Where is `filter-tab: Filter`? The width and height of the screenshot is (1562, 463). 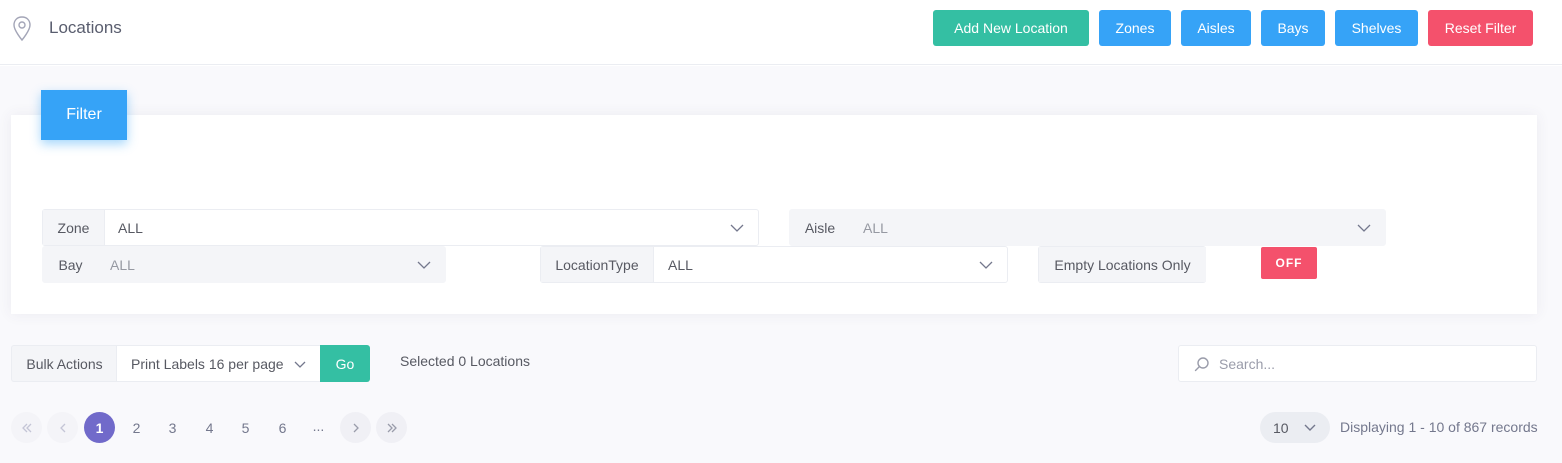 filter-tab: Filter is located at coordinates (84, 115).